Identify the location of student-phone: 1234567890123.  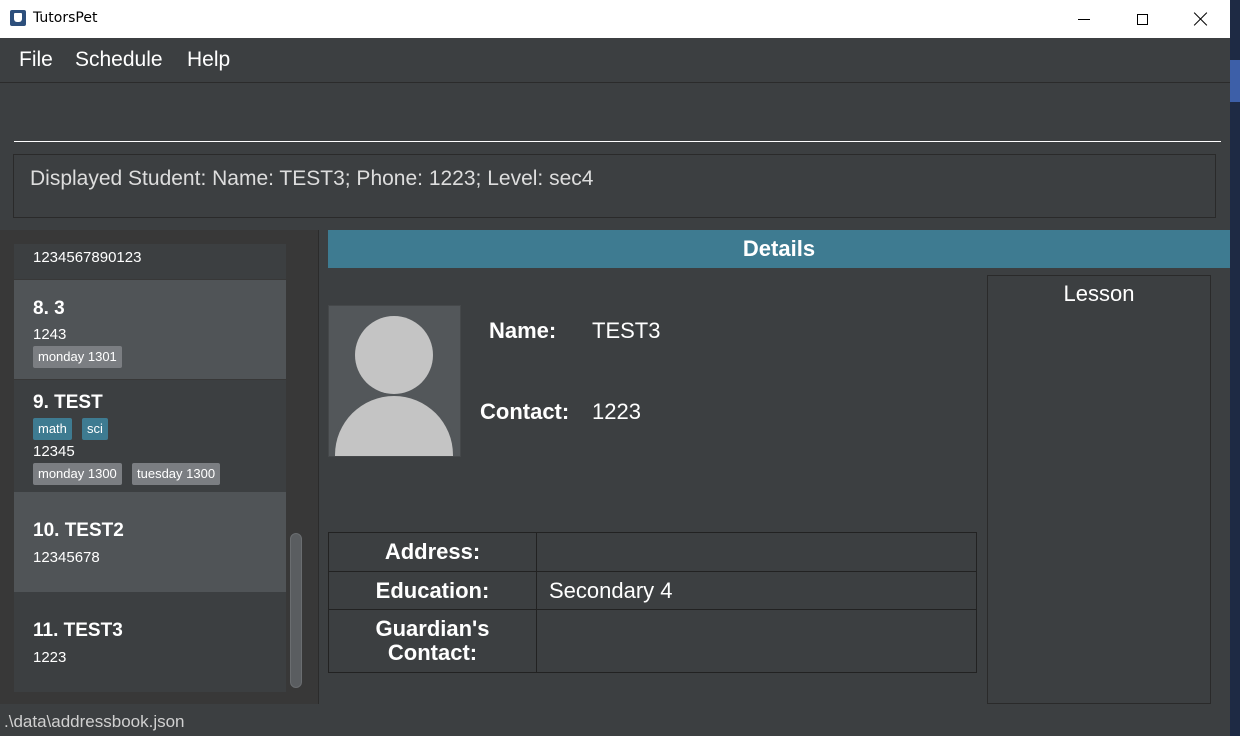
(87, 257).